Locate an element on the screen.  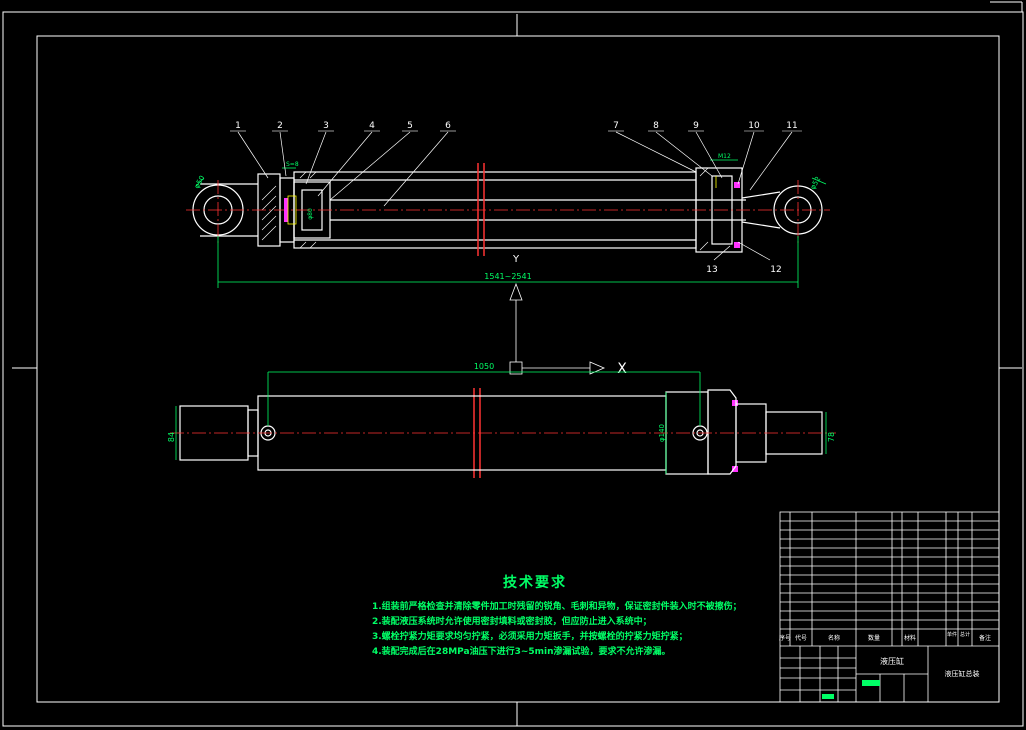
col-header: 材料 is located at coordinates (910, 638).